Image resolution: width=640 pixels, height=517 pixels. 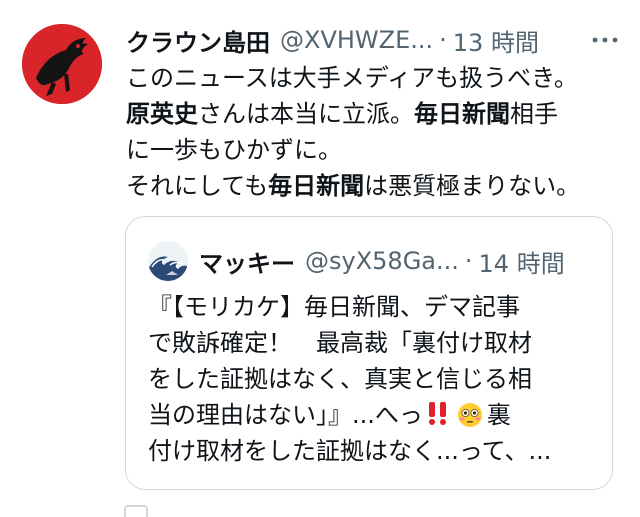 I want to click on text-segment: をした証拠はなく、真実と信じる相, so click(x=340, y=379).